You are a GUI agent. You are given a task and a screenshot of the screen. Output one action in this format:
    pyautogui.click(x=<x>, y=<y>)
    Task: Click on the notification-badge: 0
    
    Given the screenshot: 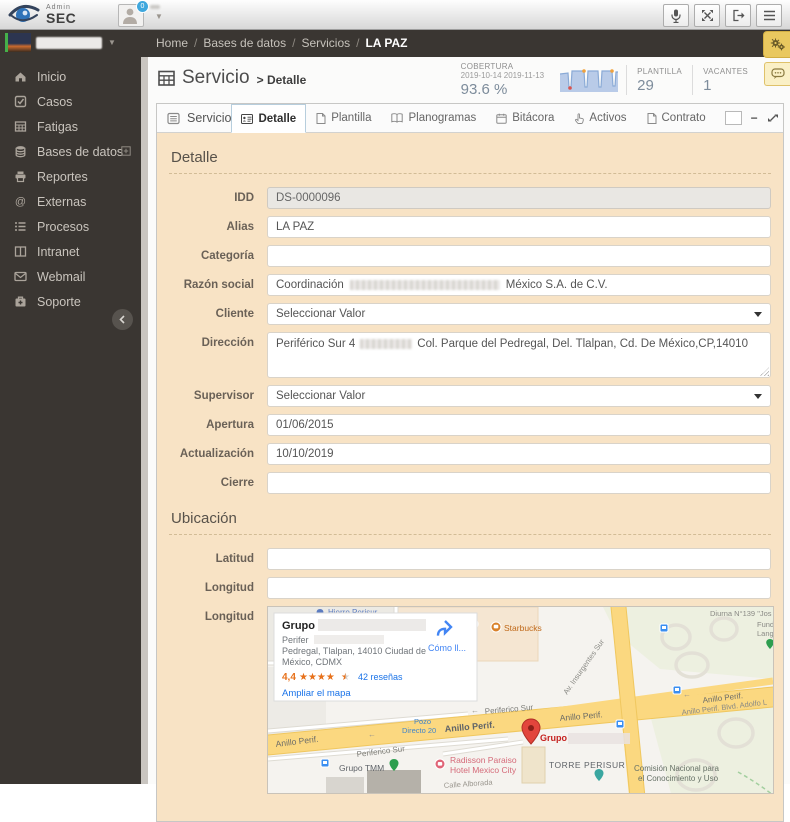 What is the action you would take?
    pyautogui.click(x=142, y=6)
    